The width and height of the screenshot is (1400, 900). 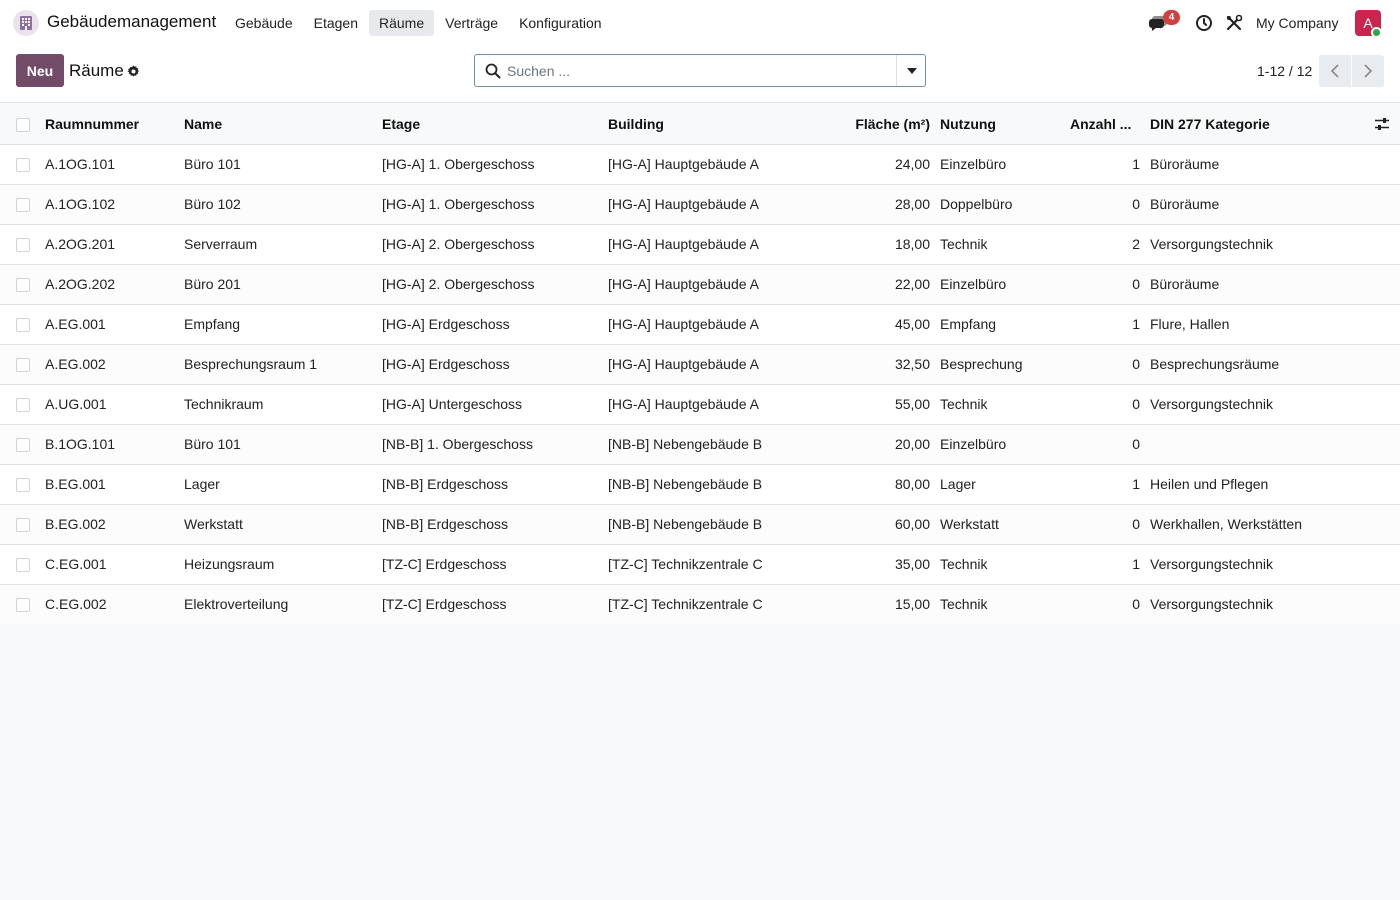 What do you see at coordinates (264, 23) in the screenshot?
I see `menu-item-gebaeude: Gebäude` at bounding box center [264, 23].